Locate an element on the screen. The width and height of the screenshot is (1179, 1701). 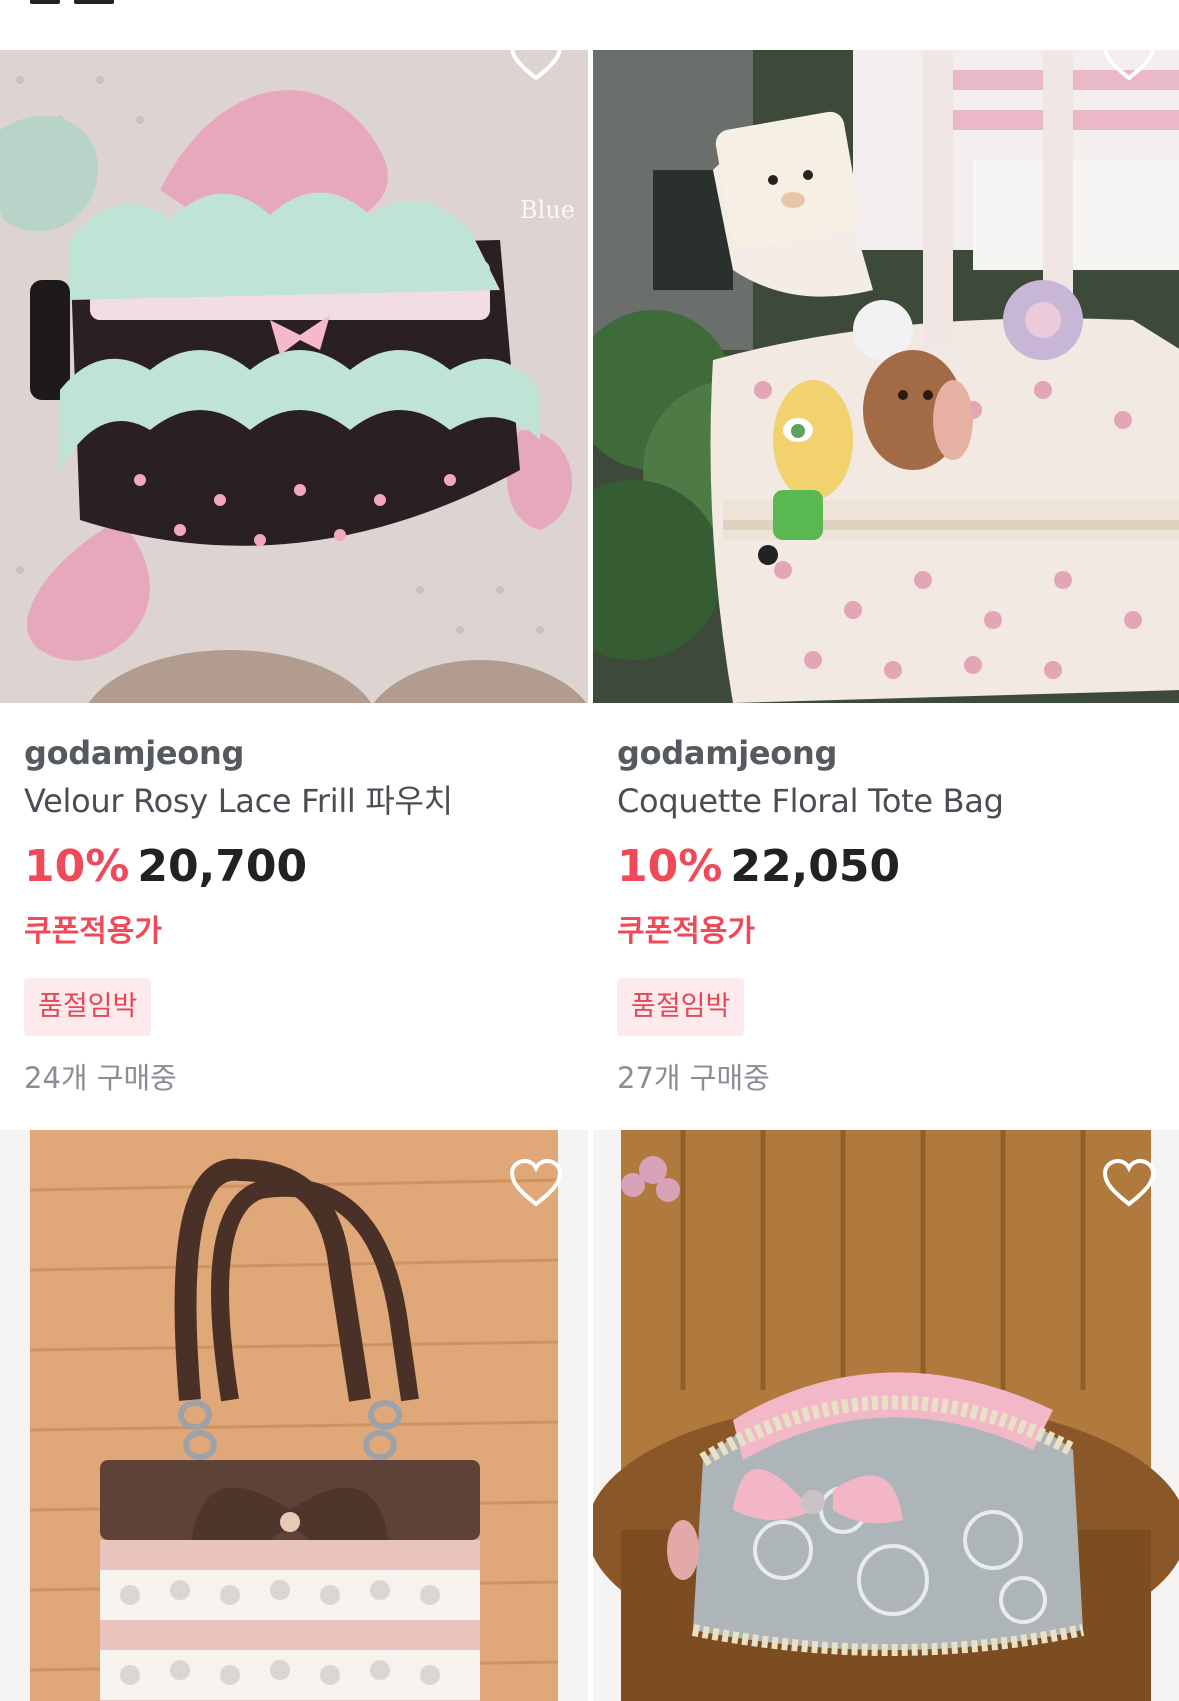
buyer-count: 24개 구매중 is located at coordinates (100, 1078).